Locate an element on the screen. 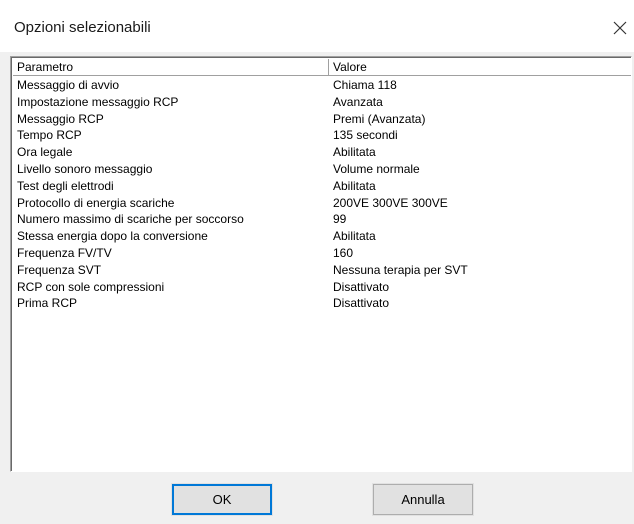 Image resolution: width=634 pixels, height=524 pixels. row-parameter: Impostazione messaggio RCP is located at coordinates (98, 101).